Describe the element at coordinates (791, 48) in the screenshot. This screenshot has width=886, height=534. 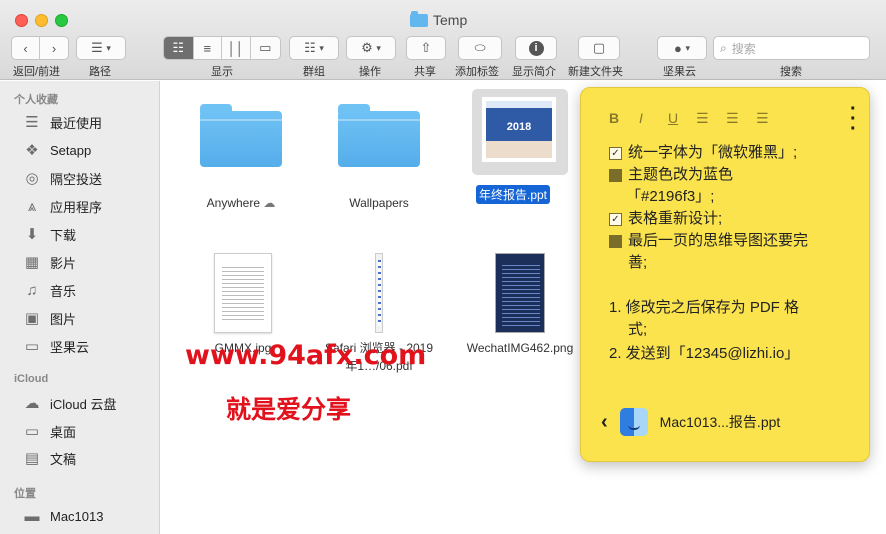
I see `search-field: ⌕ 搜索` at that location.